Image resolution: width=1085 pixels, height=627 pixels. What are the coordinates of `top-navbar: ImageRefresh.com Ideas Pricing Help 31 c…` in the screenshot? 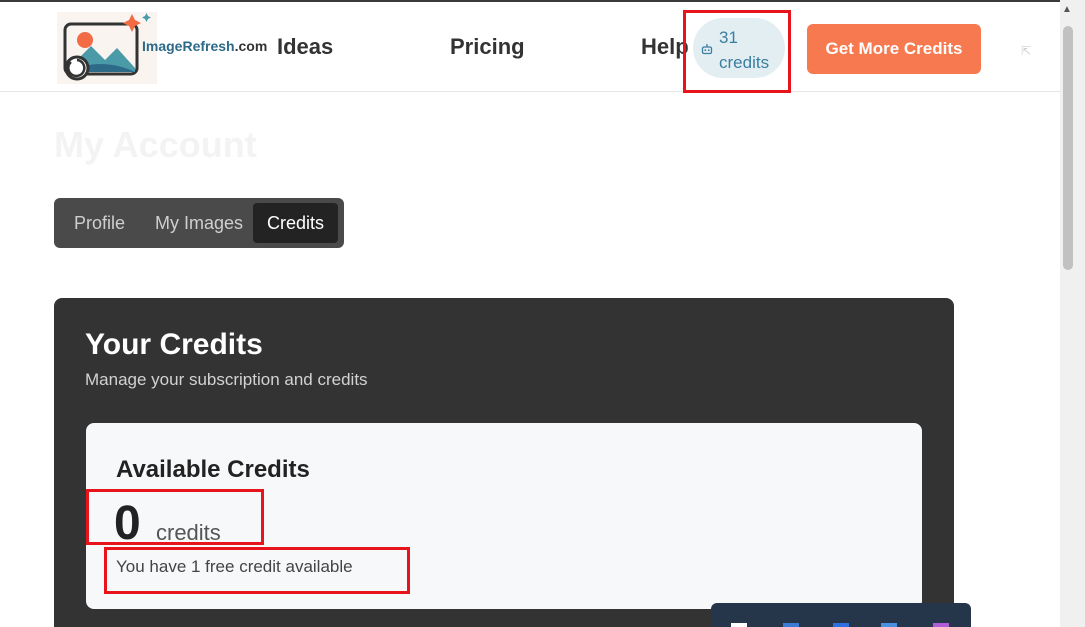 It's located at (530, 47).